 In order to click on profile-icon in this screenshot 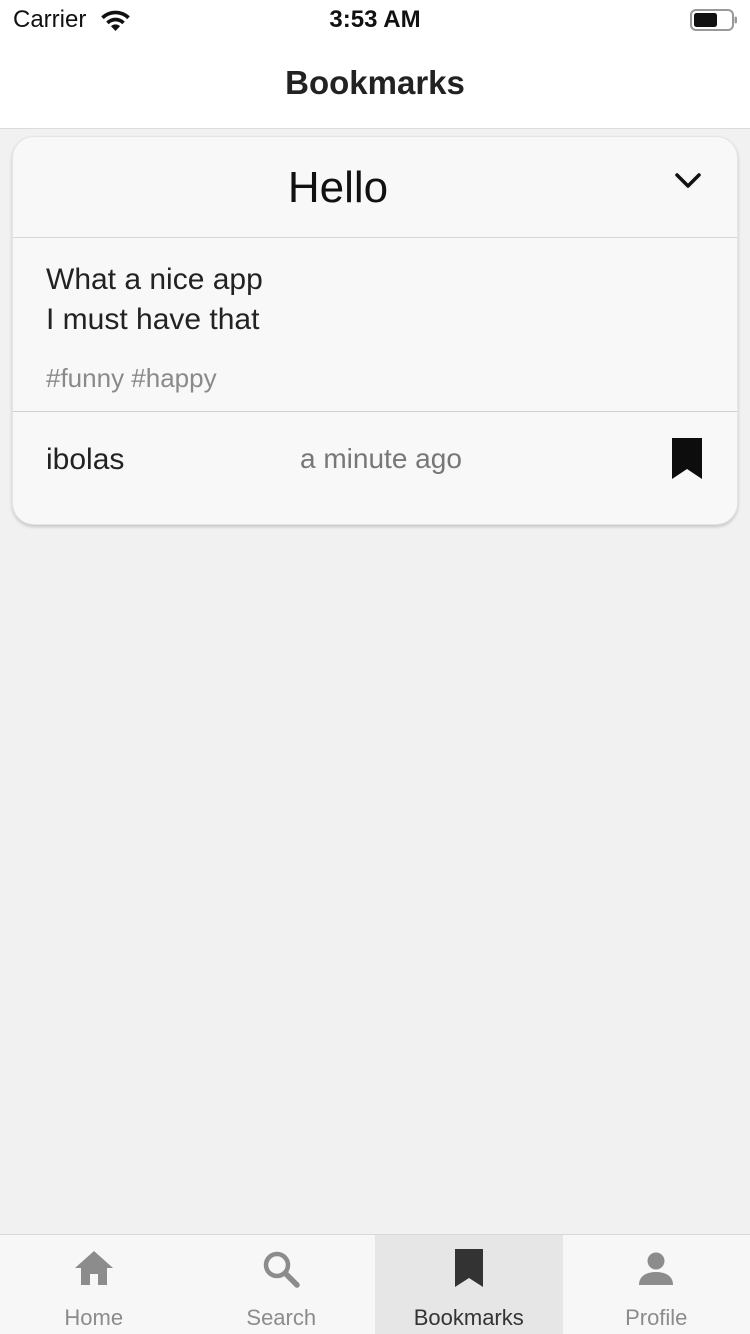, I will do `click(656, 1268)`.